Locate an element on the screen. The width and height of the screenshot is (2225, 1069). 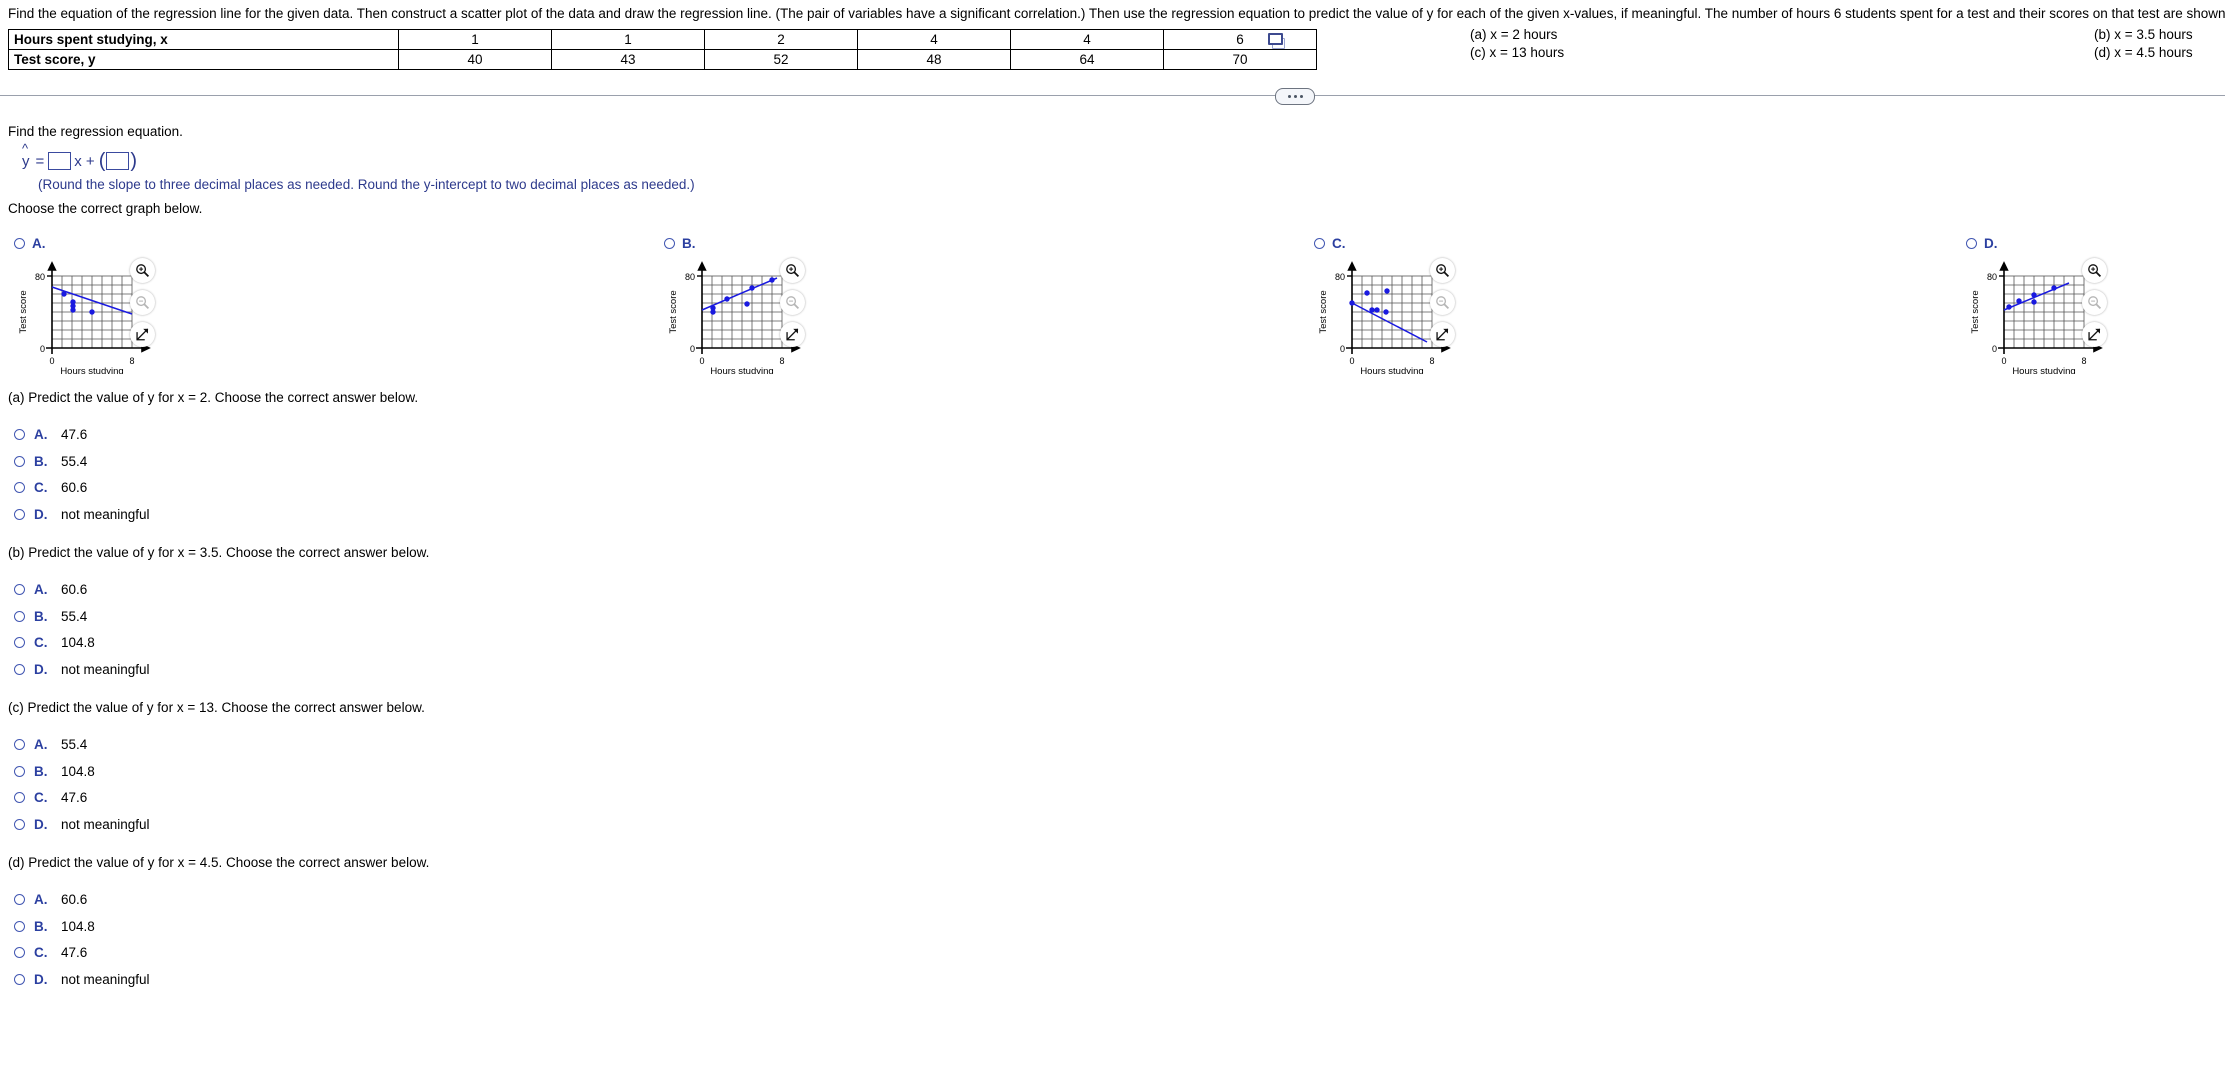
radio-graph-c is located at coordinates (1319, 243).